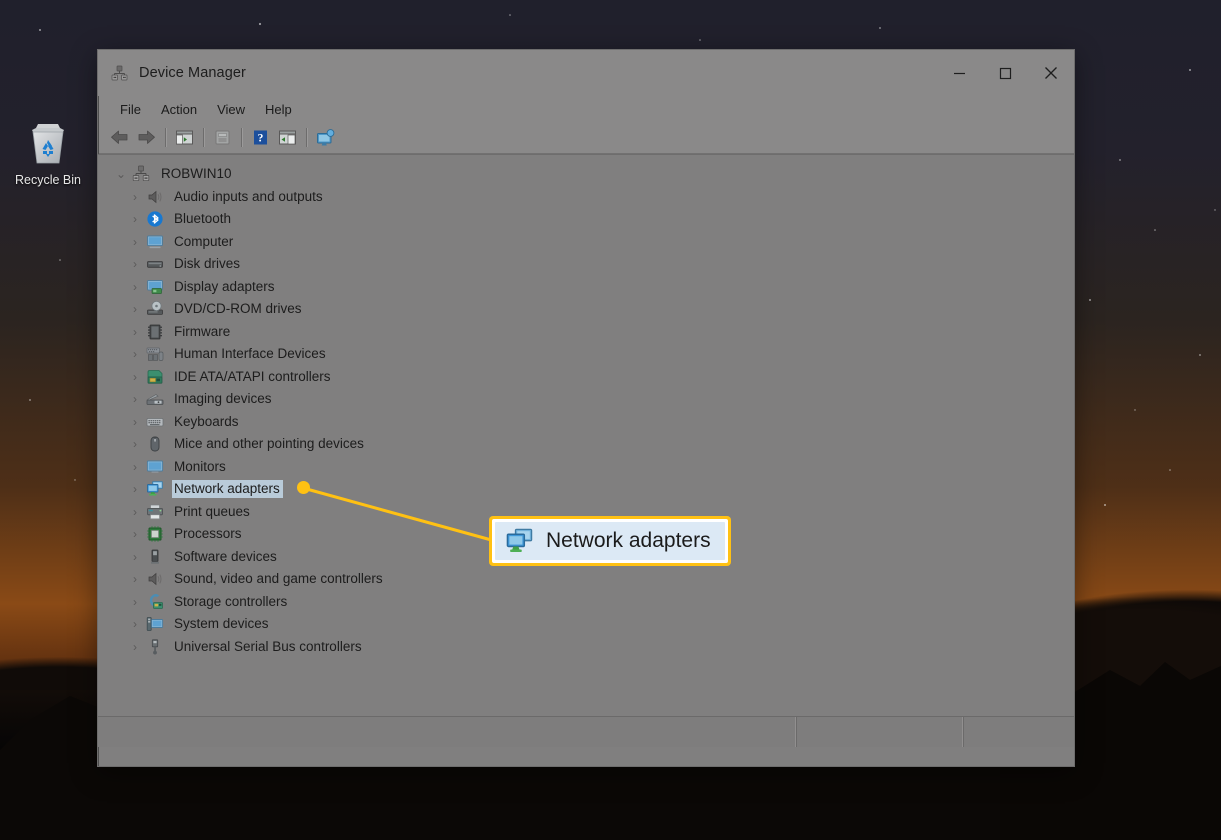 The height and width of the screenshot is (840, 1221). I want to click on computer-icon, so click(155, 241).